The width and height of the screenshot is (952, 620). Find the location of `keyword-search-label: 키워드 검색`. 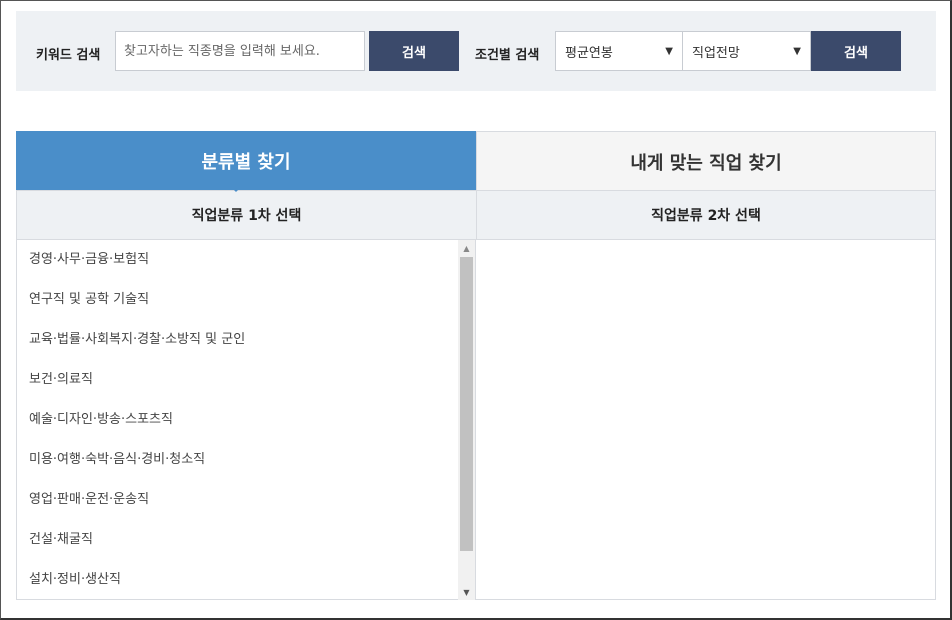

keyword-search-label: 키워드 검색 is located at coordinates (68, 55).